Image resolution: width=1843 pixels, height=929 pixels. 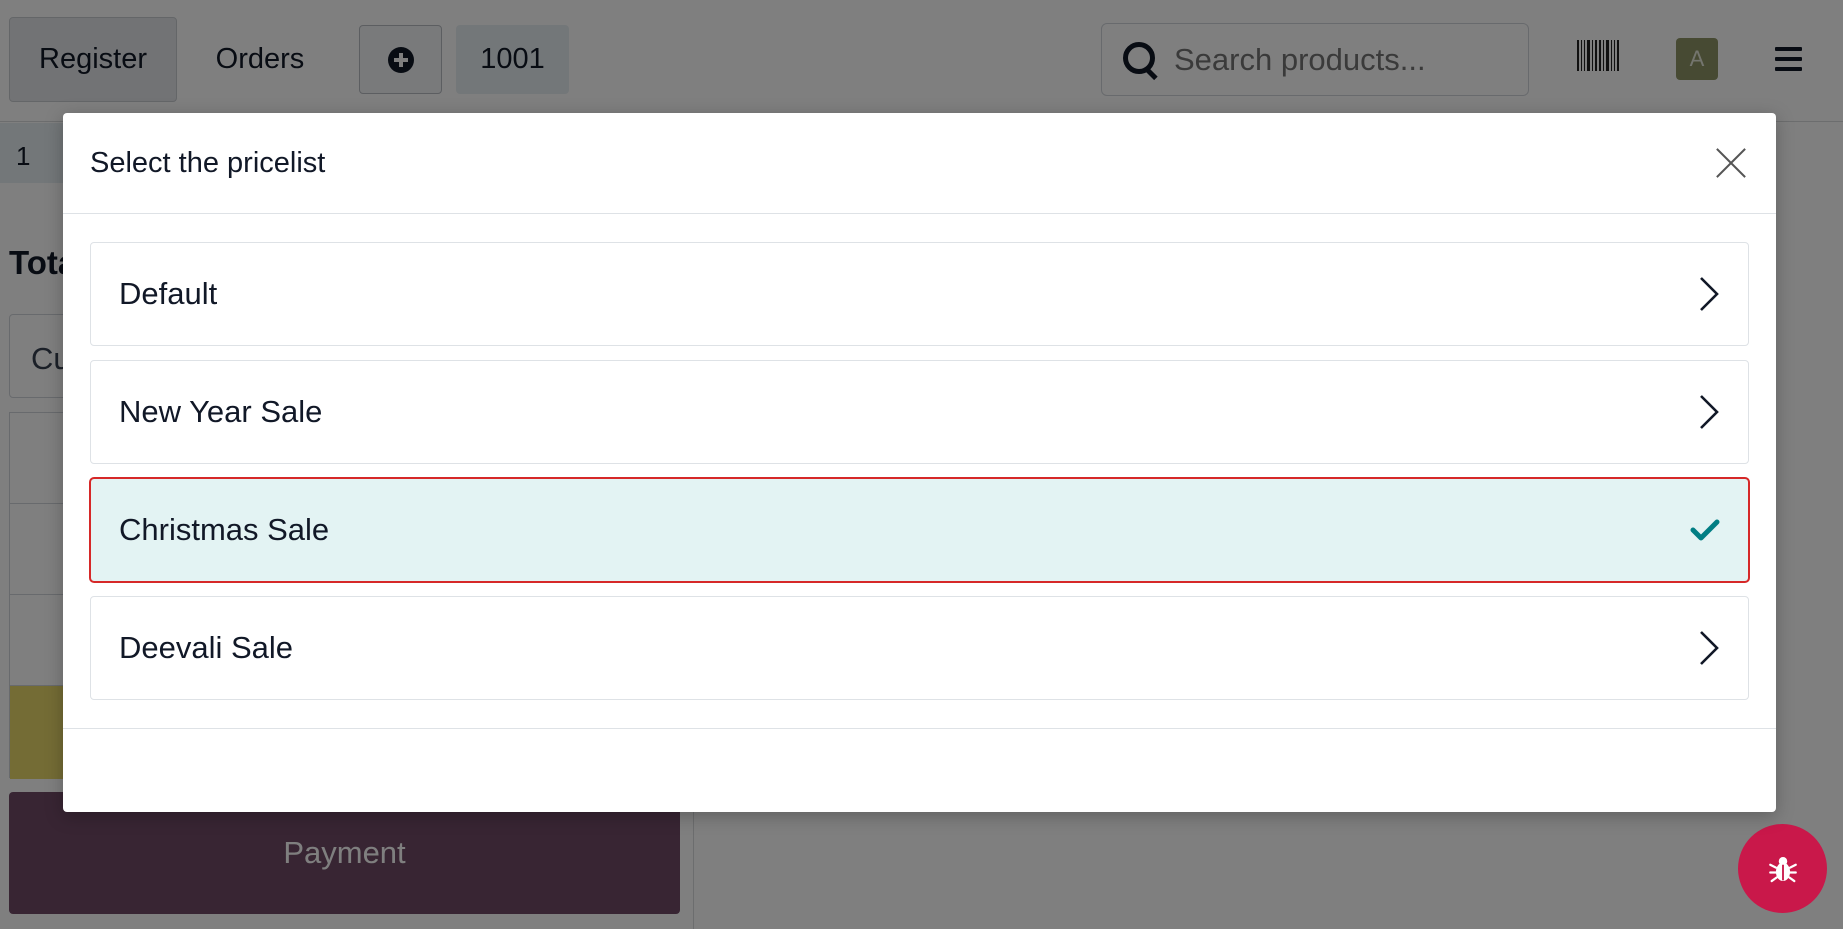 I want to click on pricelist-item-christmas-sale: Christmas Sale, so click(x=919, y=530).